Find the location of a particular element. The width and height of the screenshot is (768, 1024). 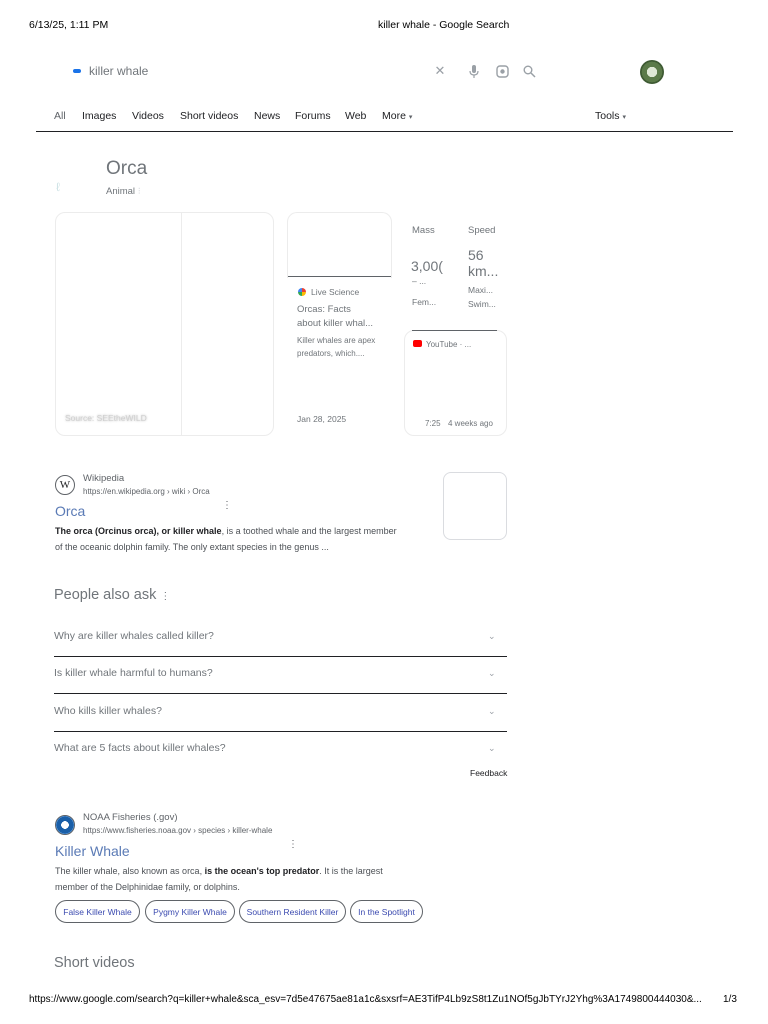

stat-mass-label: Mass is located at coordinates (423, 230).